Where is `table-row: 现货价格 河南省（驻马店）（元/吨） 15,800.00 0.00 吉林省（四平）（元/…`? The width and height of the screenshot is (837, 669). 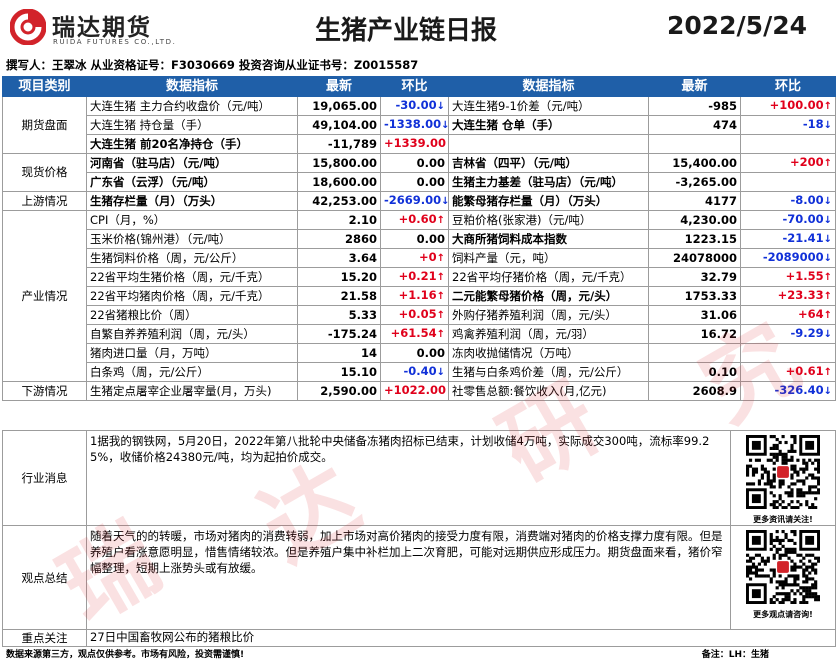
table-row: 现货价格 河南省（驻马店）（元/吨） 15,800.00 0.00 吉林省（四平）（元/… is located at coordinates (419, 172).